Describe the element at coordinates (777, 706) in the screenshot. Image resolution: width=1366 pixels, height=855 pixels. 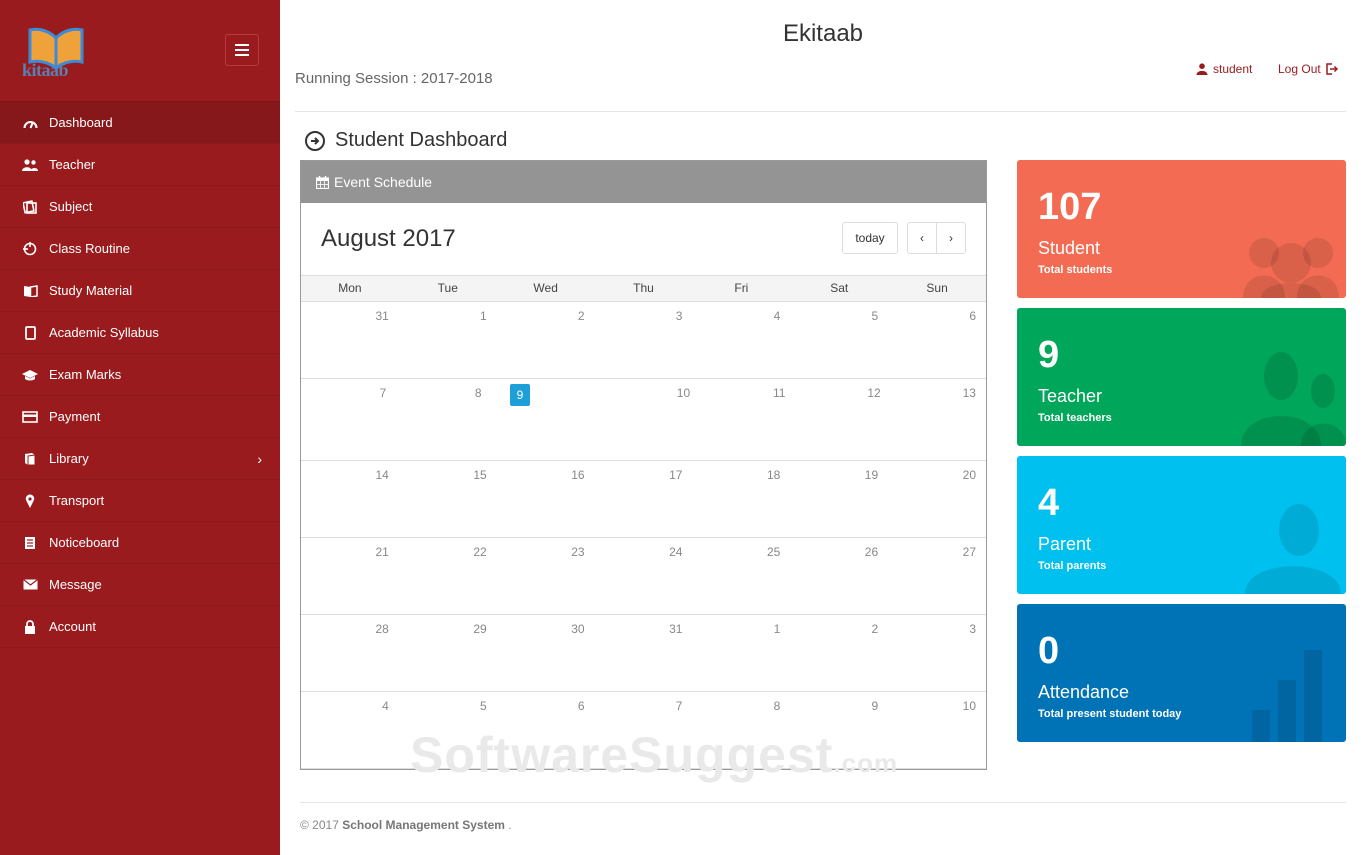
I see `calendar-day-number: 8` at that location.